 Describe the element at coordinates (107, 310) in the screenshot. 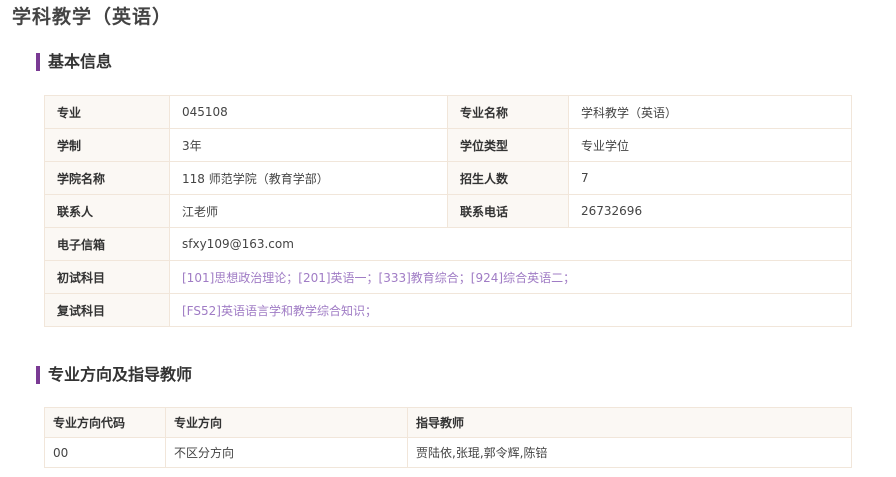

I see `retest-subjects-label: 复试科目` at that location.